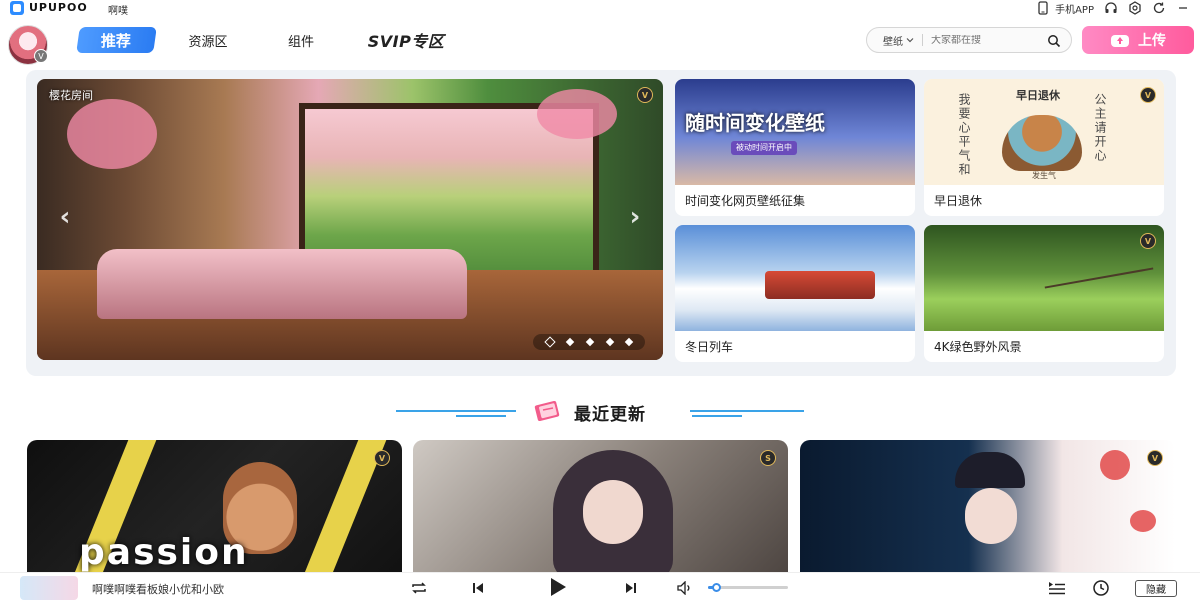 The height and width of the screenshot is (600, 1200). I want to click on search-type-select: 壁纸, so click(898, 40).